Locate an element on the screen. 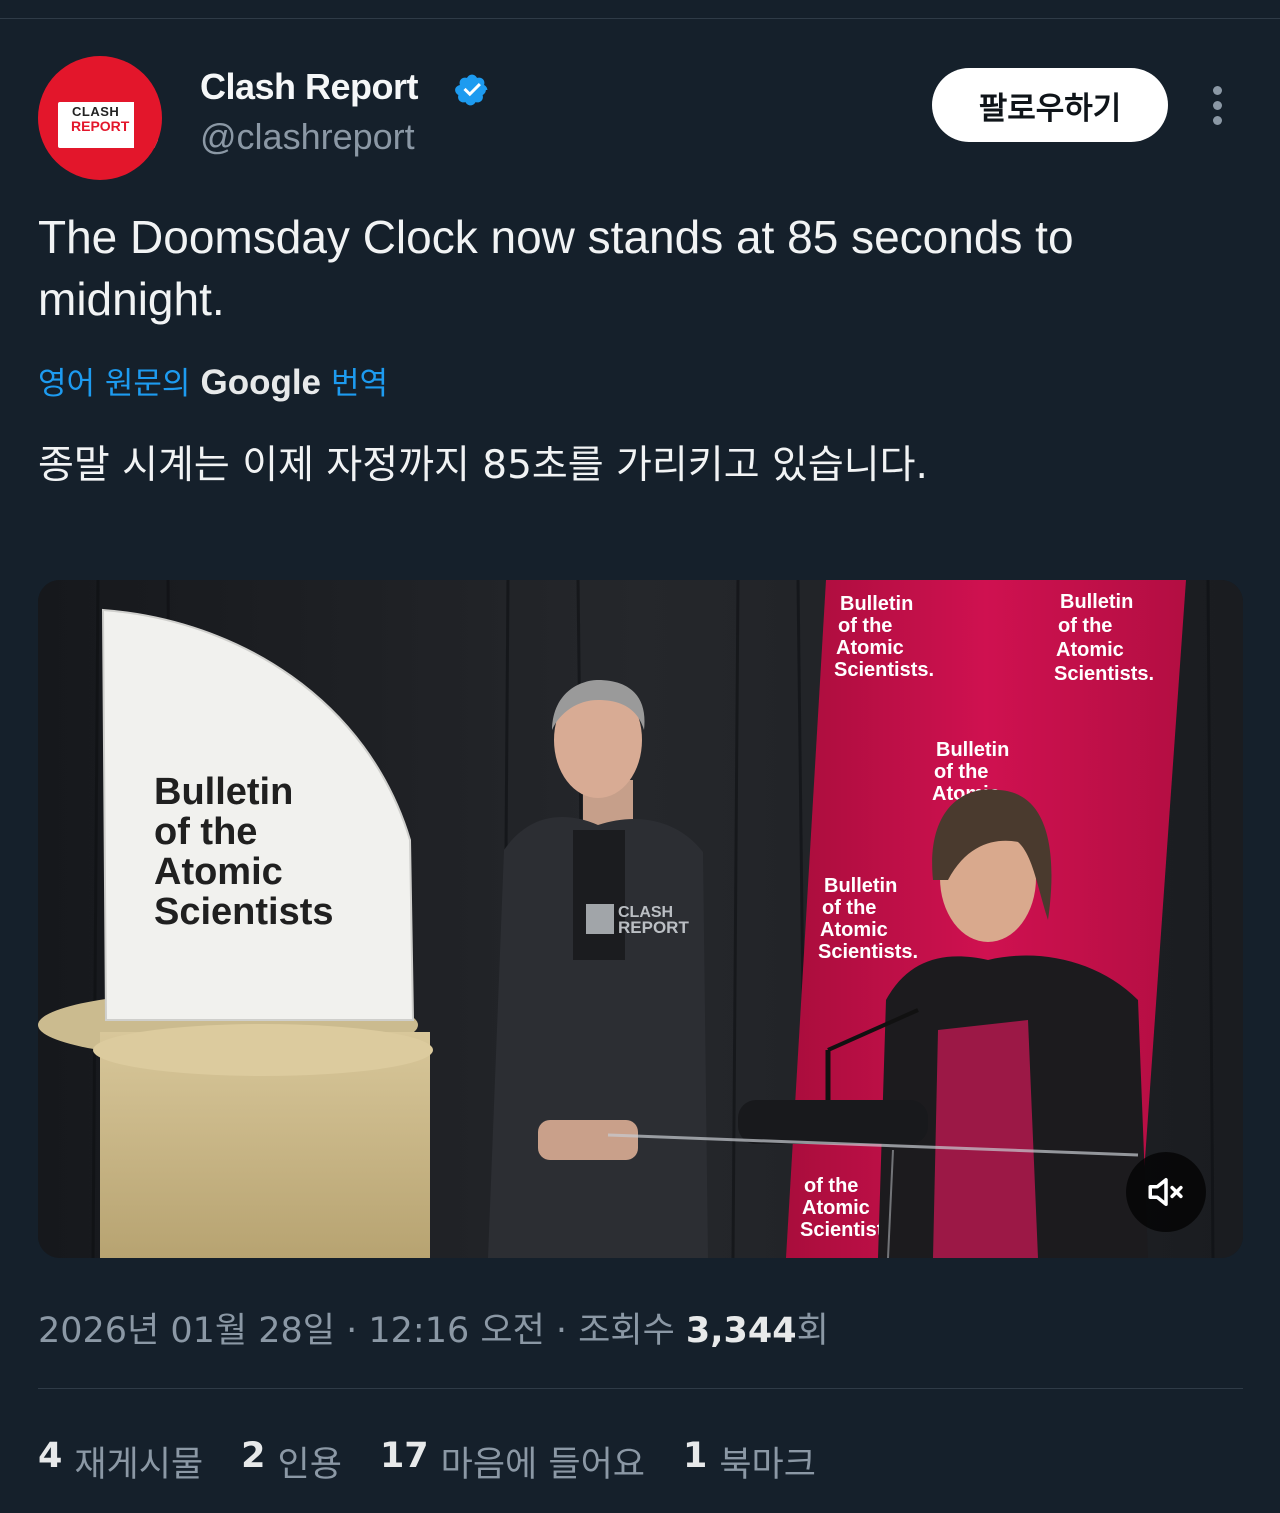 Image resolution: width=1280 pixels, height=1513 pixels. avatar-logo-bottom: REPORT is located at coordinates (100, 126).